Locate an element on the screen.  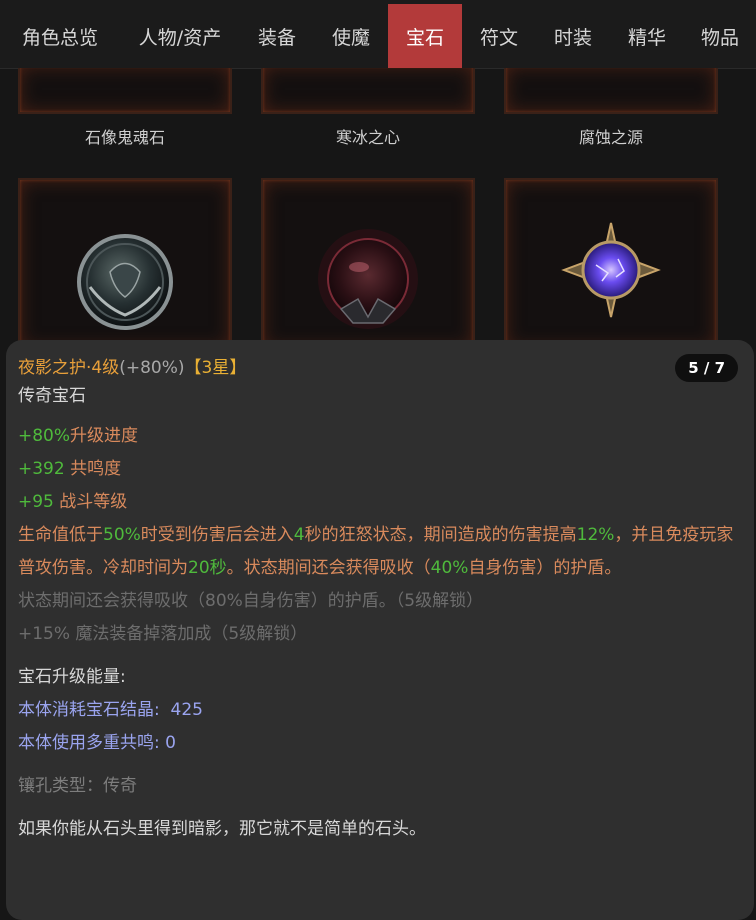
gem-name: 寒冰之心 is located at coordinates (367, 137).